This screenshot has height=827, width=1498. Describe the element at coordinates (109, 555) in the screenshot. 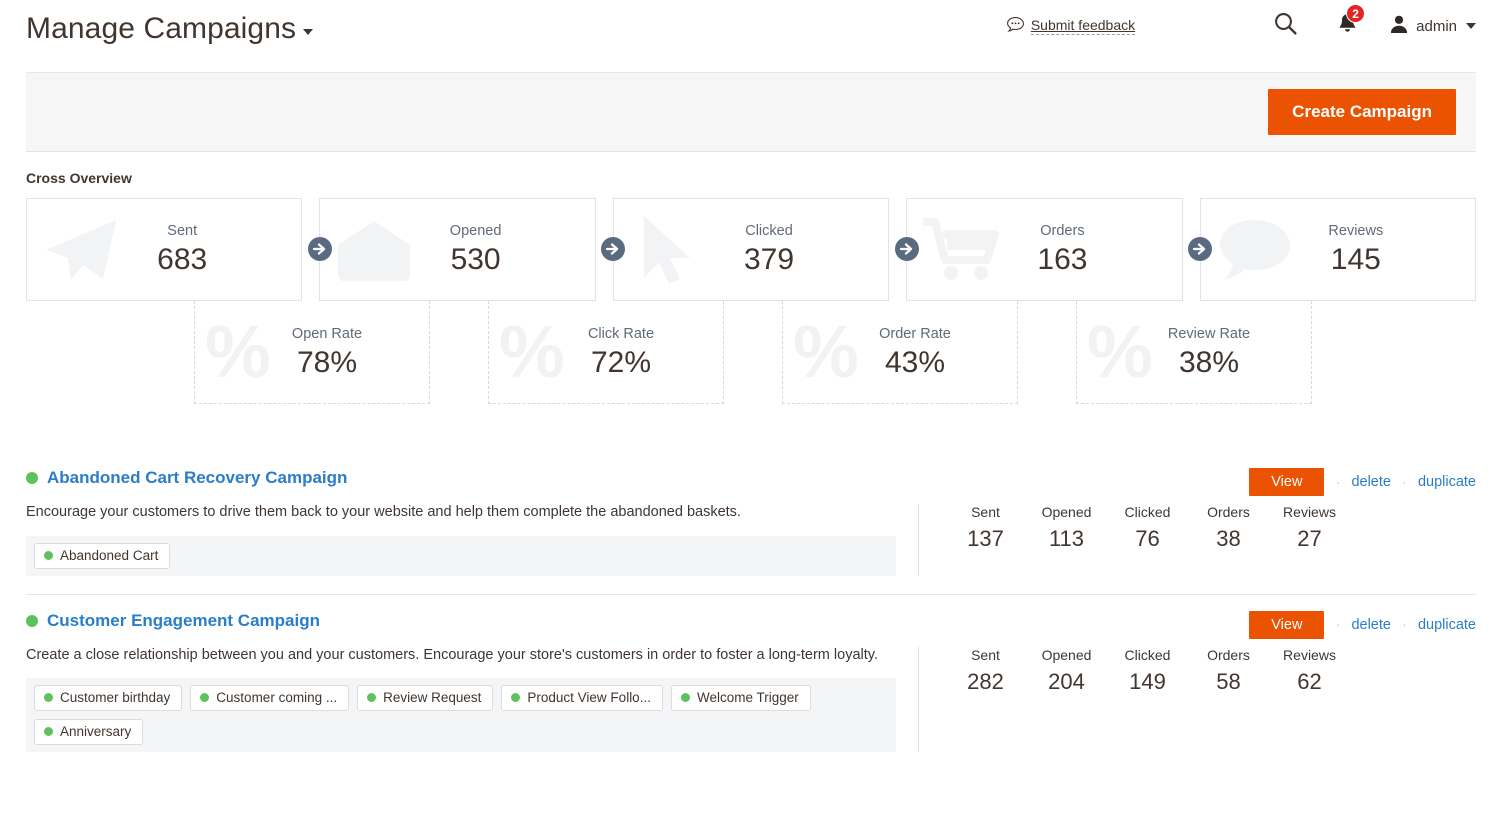

I see `event-chip-label: Abandoned Cart` at that location.